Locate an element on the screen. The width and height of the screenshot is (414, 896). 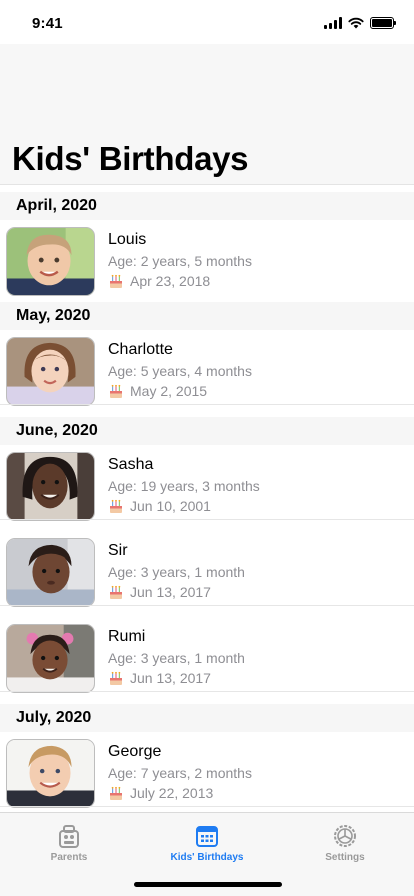
kid-name: Sir is located at coordinates (118, 550).